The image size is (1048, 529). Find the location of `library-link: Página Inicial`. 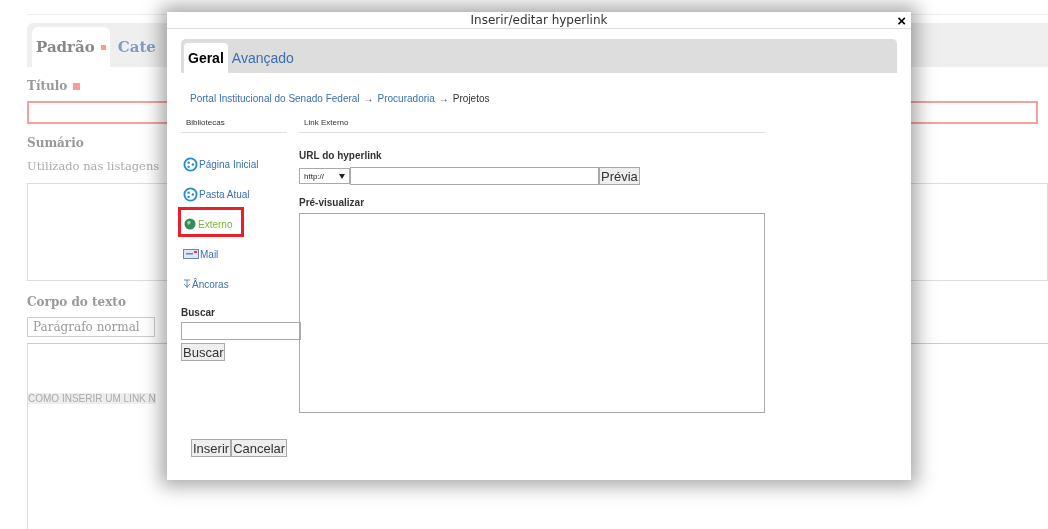

library-link: Página Inicial is located at coordinates (221, 164).